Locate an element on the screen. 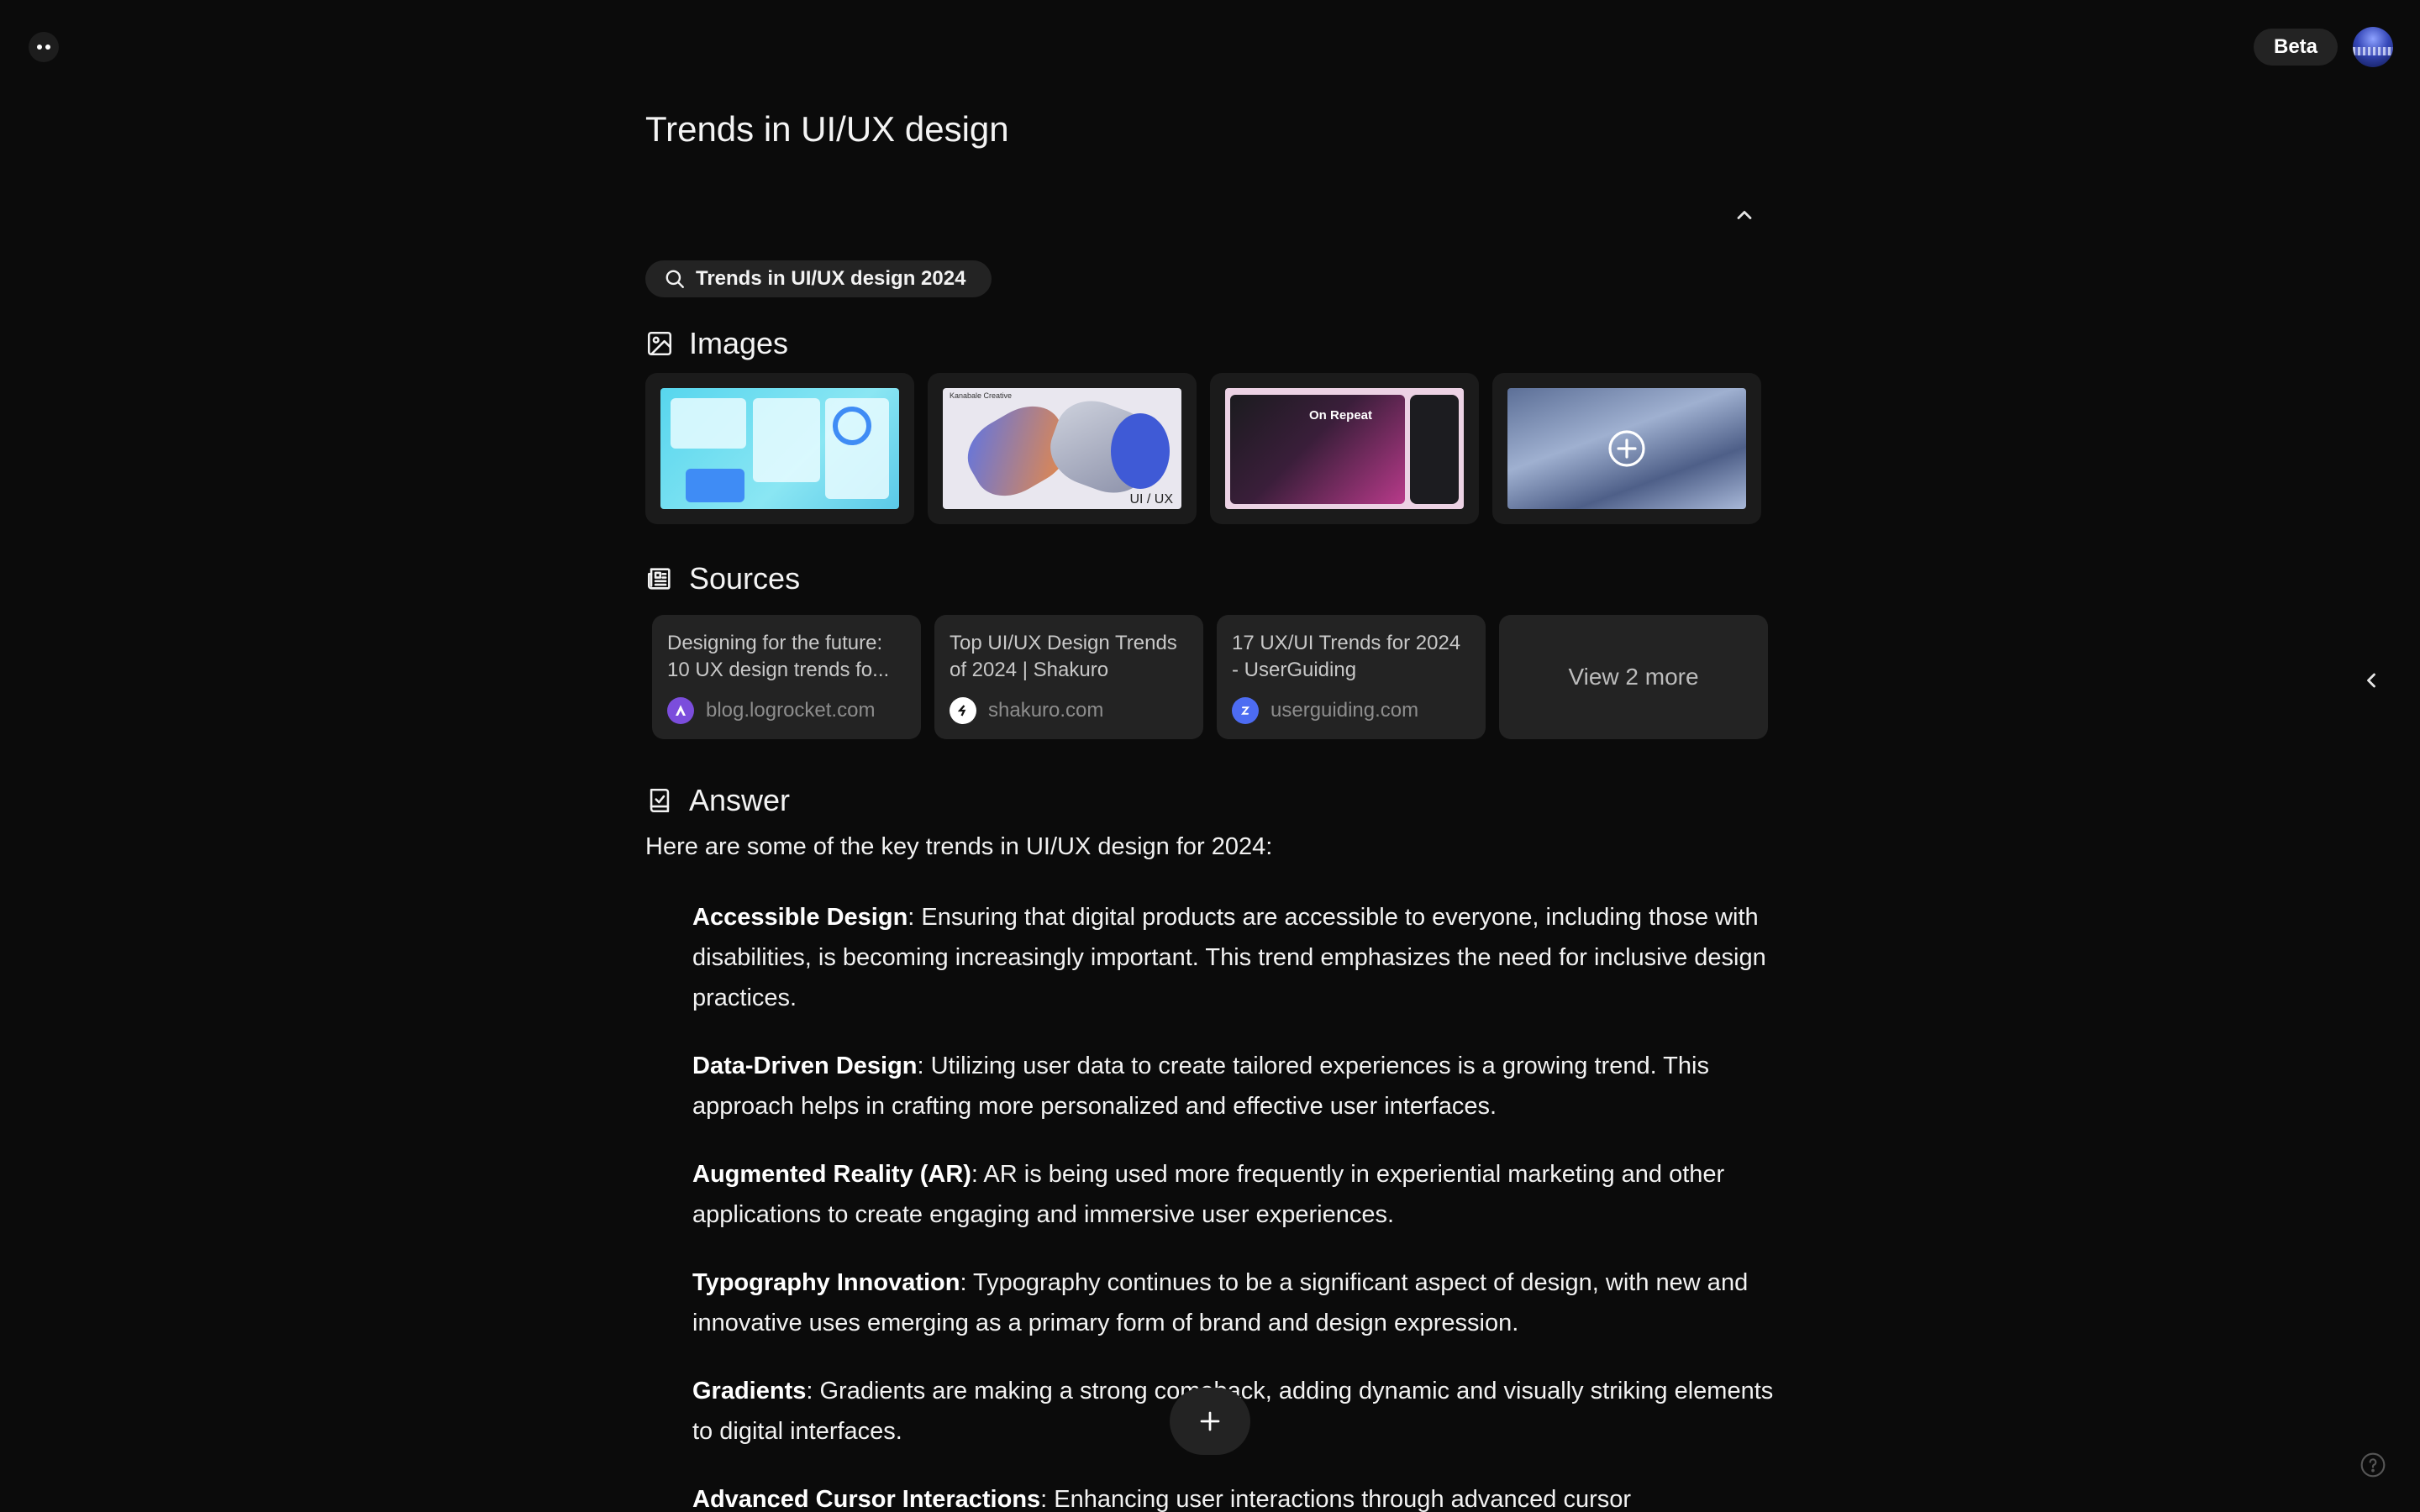  menu-button is located at coordinates (44, 47).